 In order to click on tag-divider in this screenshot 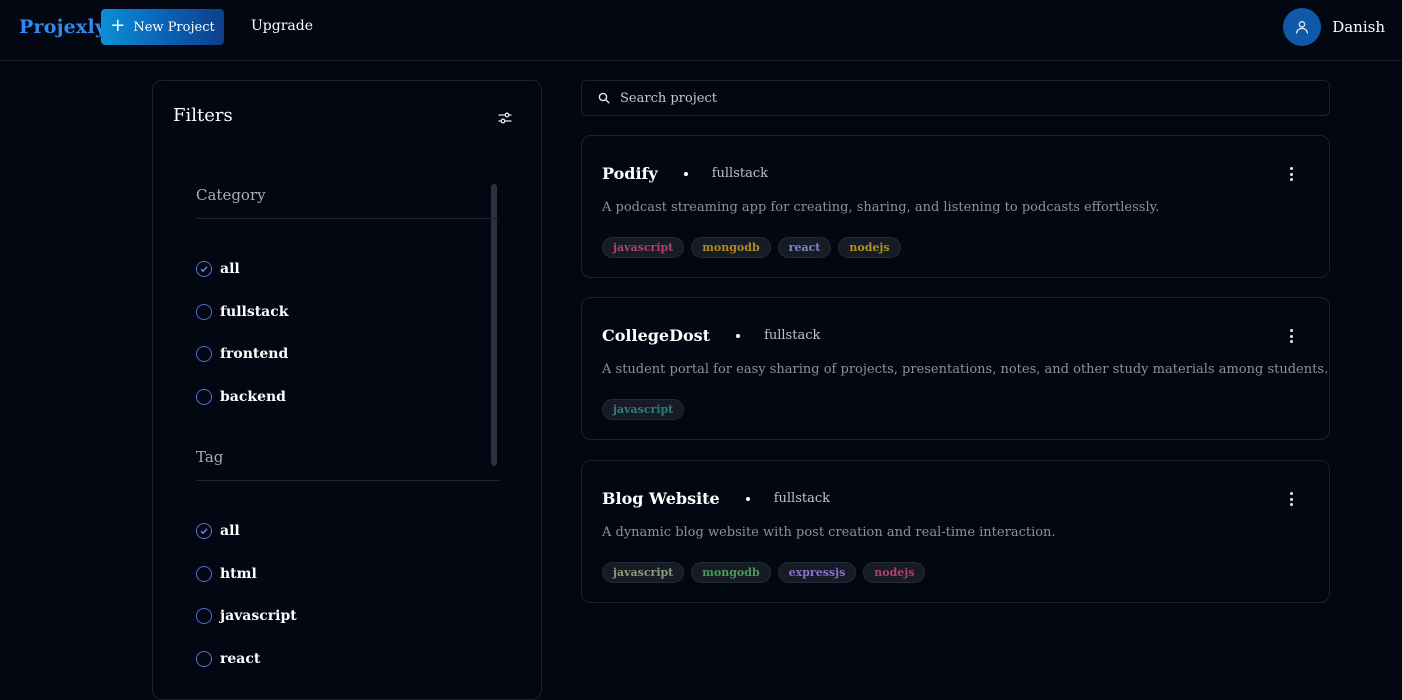, I will do `click(347, 480)`.